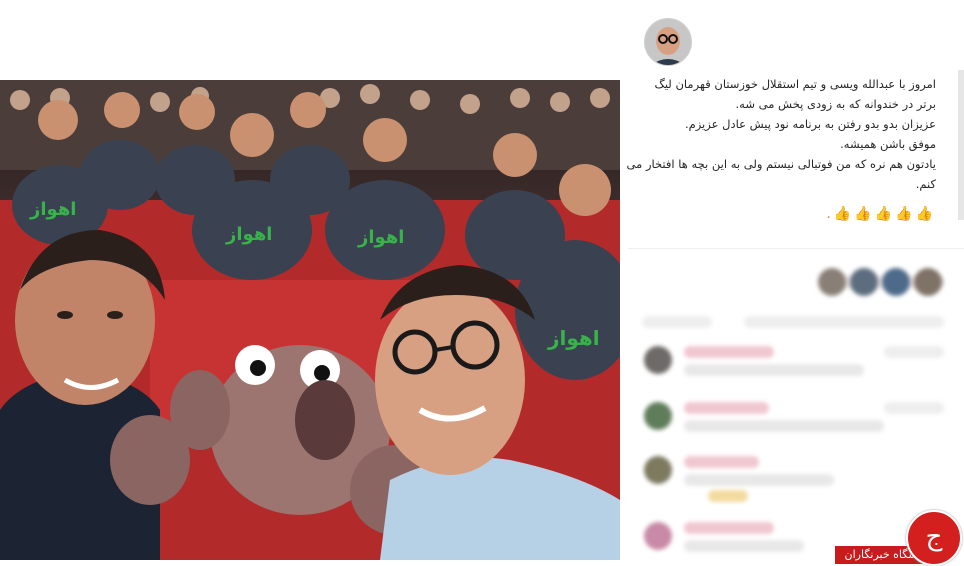 The image size is (964, 566). I want to click on watermark-logo: باشگاه خبرنگاران ج, so click(889, 538).